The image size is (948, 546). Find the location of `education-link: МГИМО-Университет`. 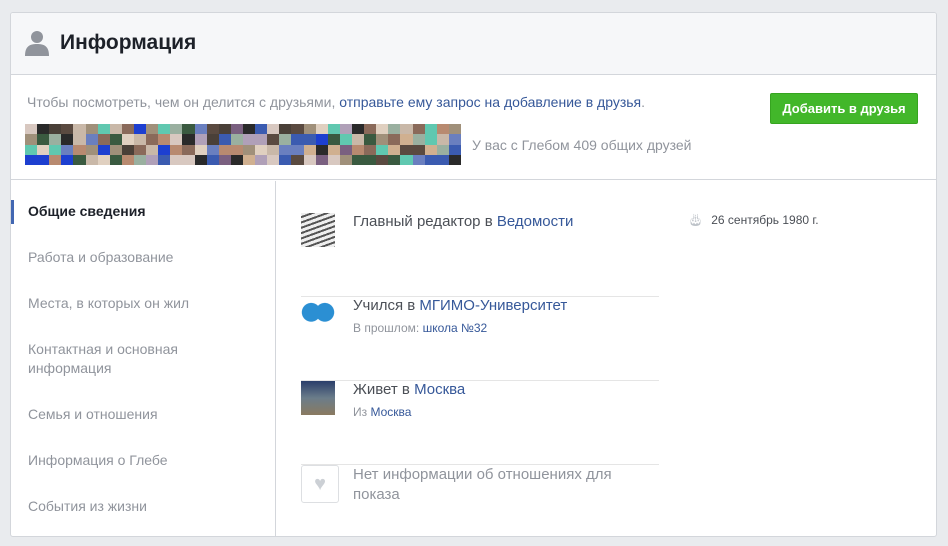

education-link: МГИМО-Университет is located at coordinates (493, 305).